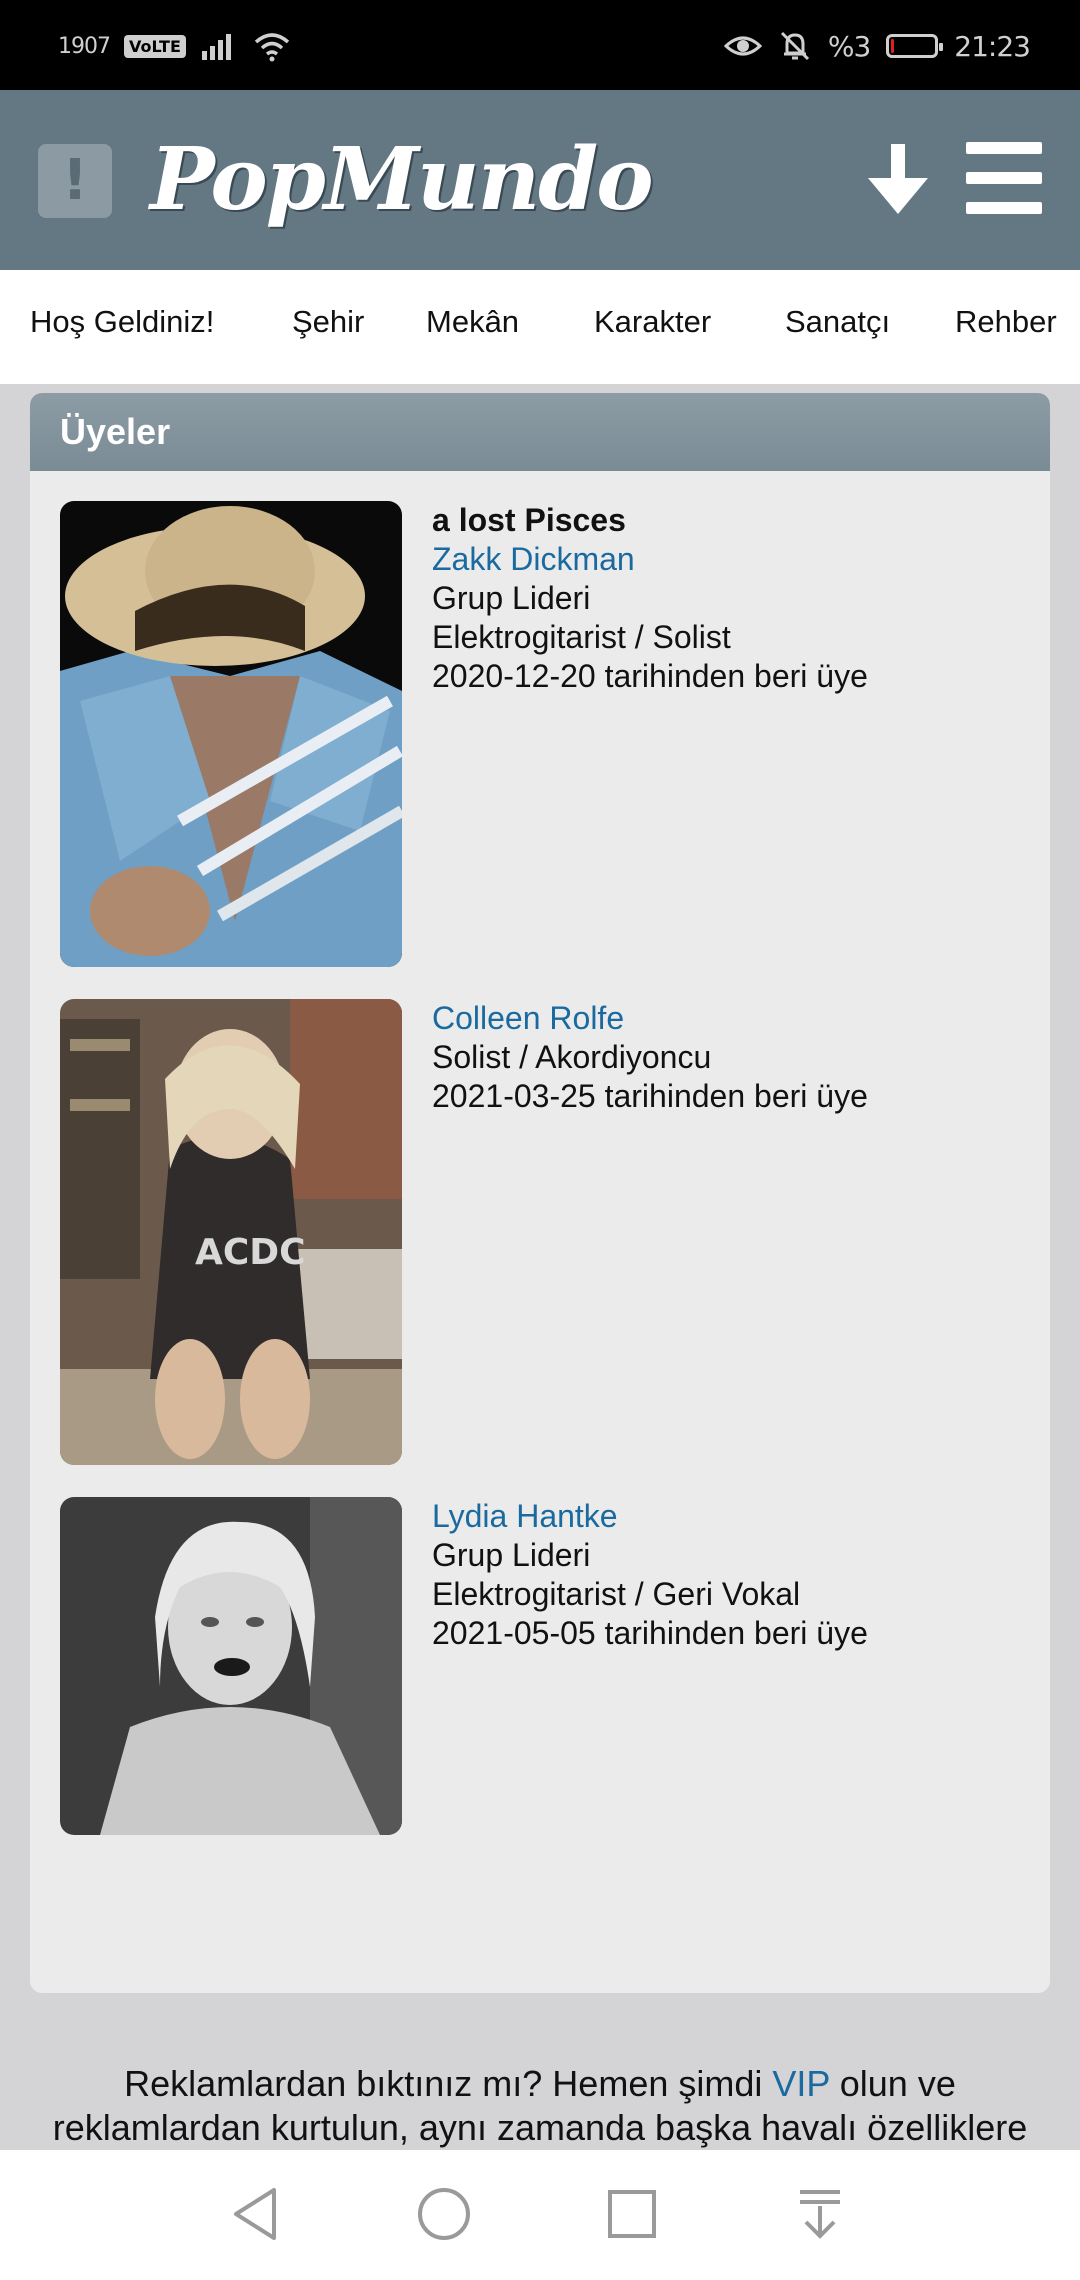 The width and height of the screenshot is (1080, 2280). Describe the element at coordinates (84, 46) in the screenshot. I see `net-speed: 1907` at that location.